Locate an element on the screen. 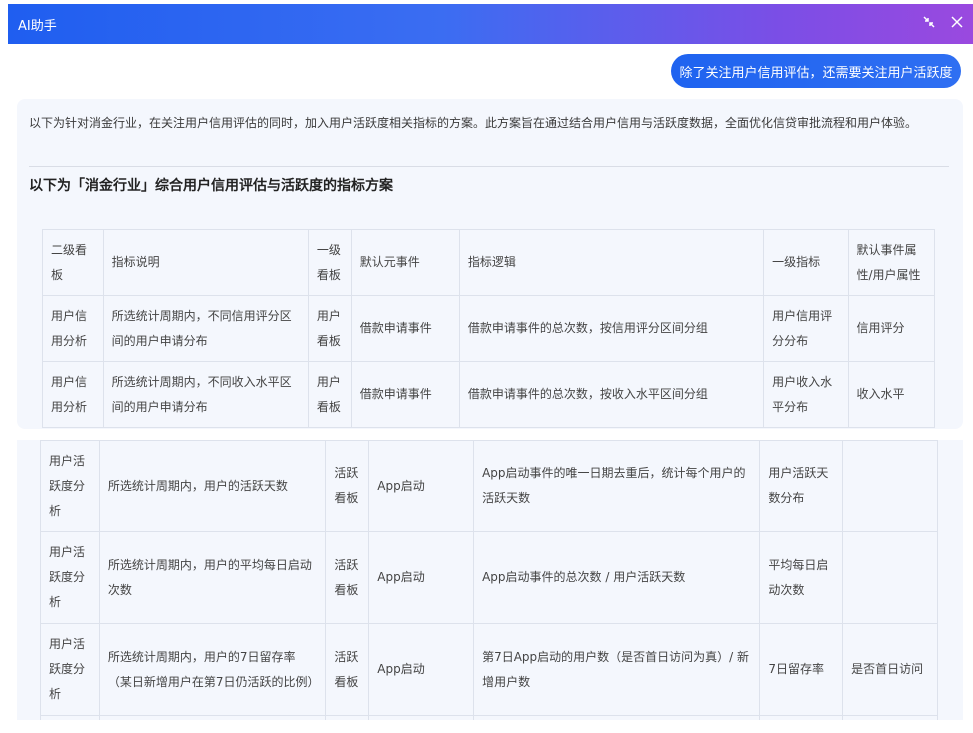 The image size is (973, 733). window-title: AI助手 is located at coordinates (37, 26).